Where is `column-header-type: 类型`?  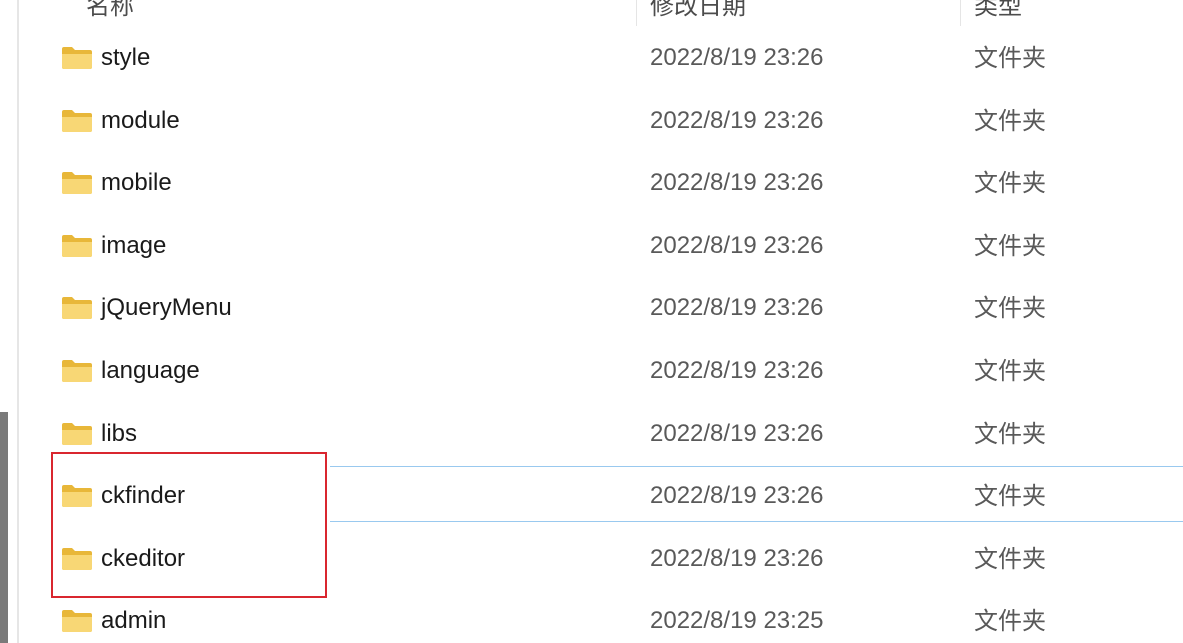 column-header-type: 类型 is located at coordinates (998, 13).